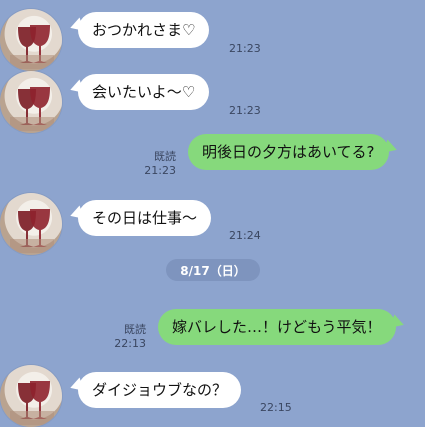 This screenshot has width=425, height=427. I want to click on message-bubble: おつかれさま♡, so click(144, 30).